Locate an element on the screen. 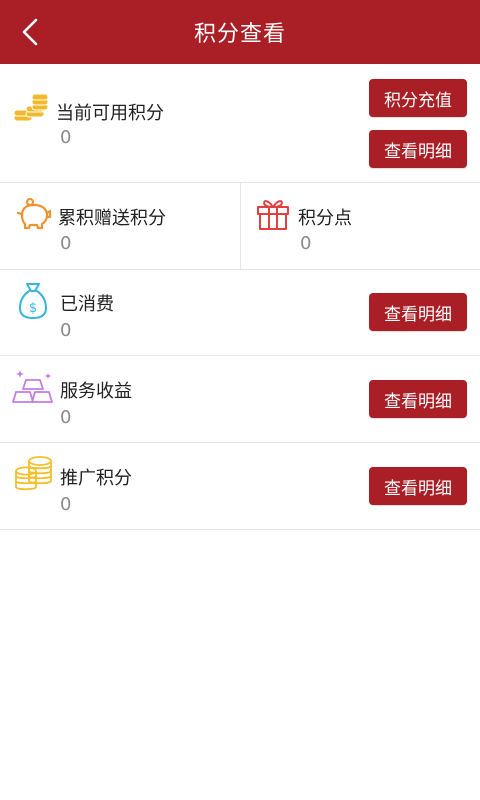 The image size is (480, 800). points-spot-value: 0 is located at coordinates (306, 243).